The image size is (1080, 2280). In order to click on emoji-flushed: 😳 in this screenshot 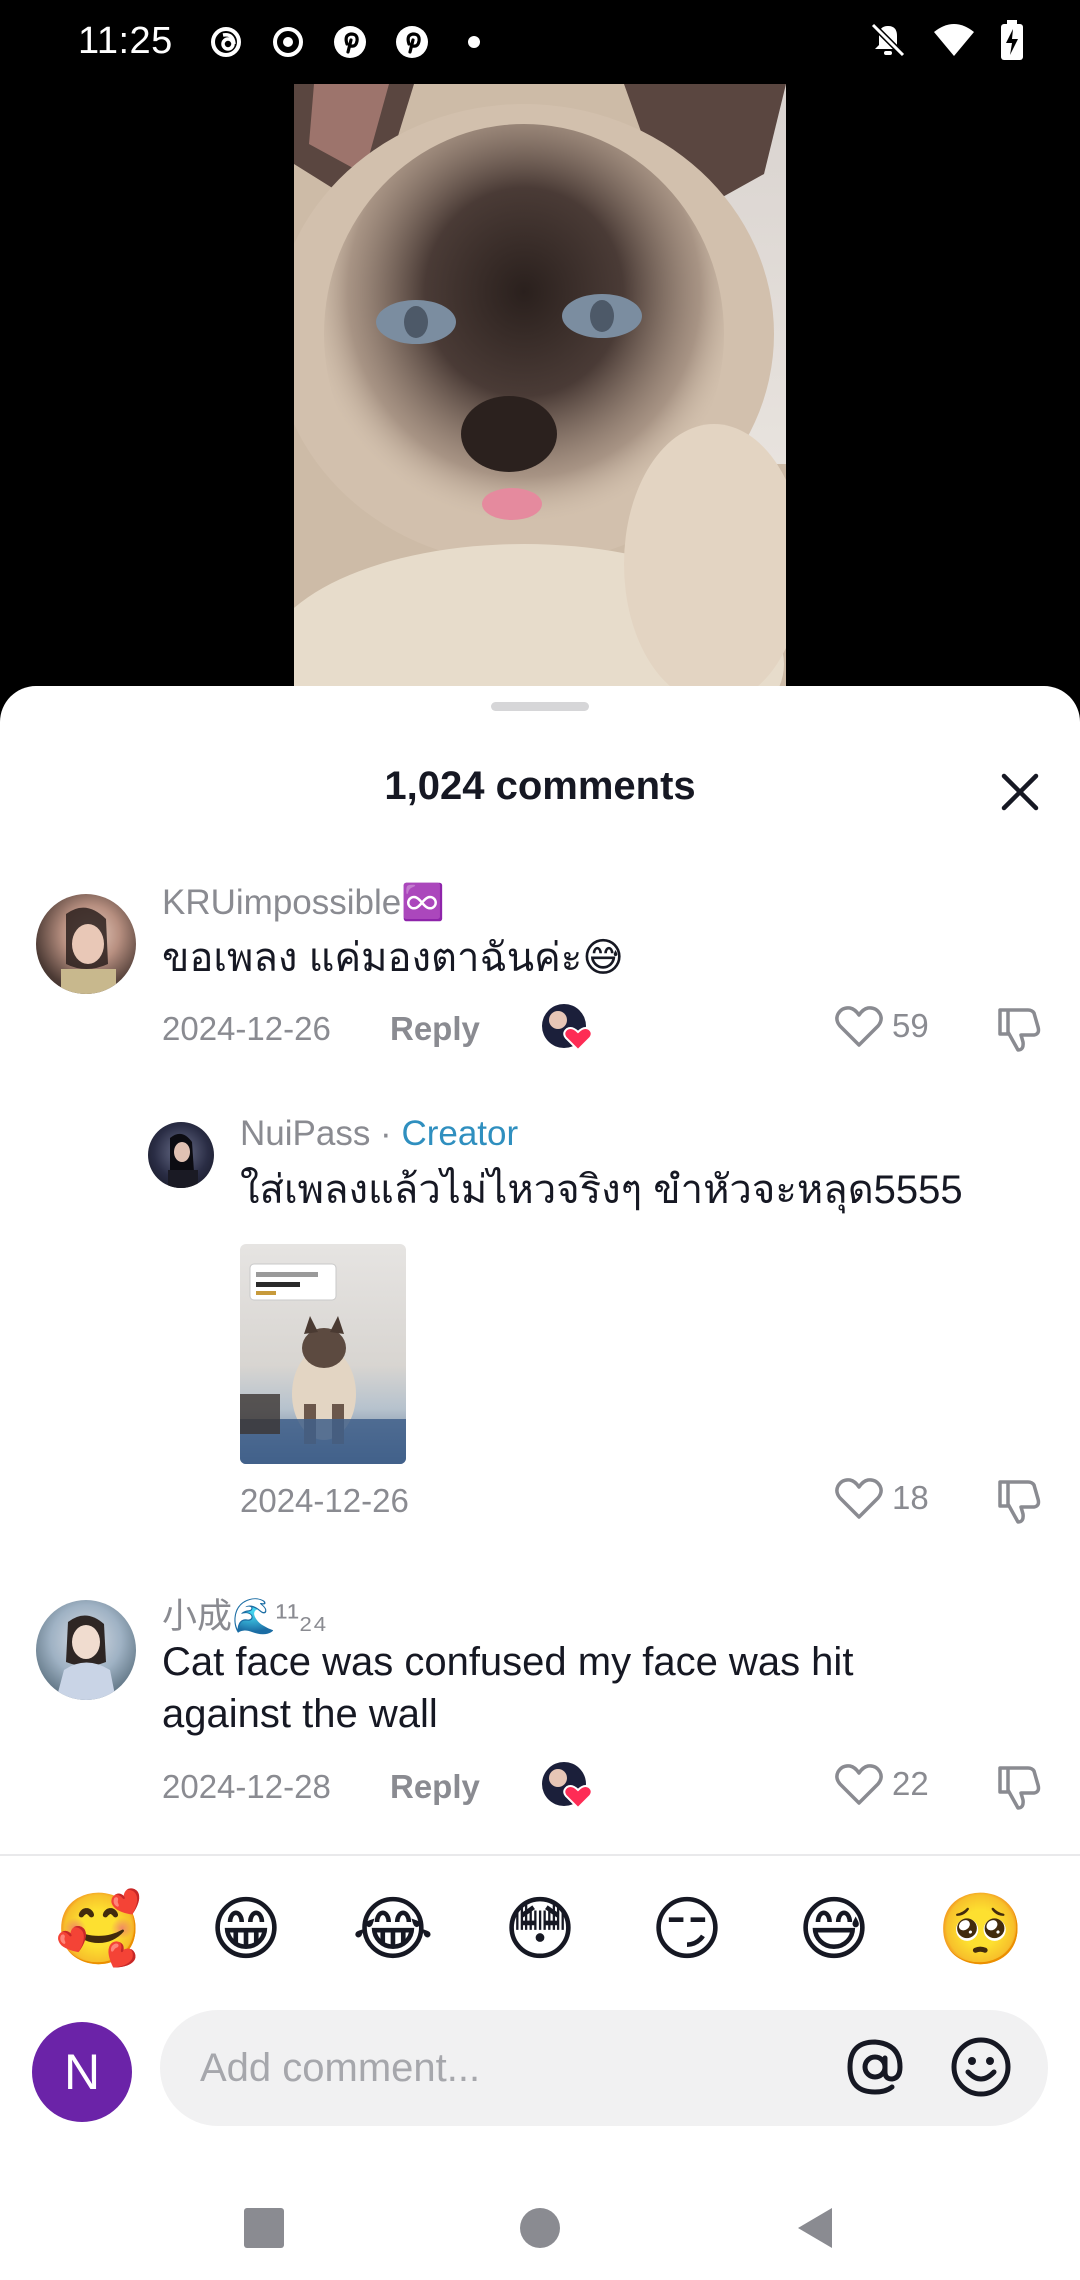, I will do `click(540, 1929)`.